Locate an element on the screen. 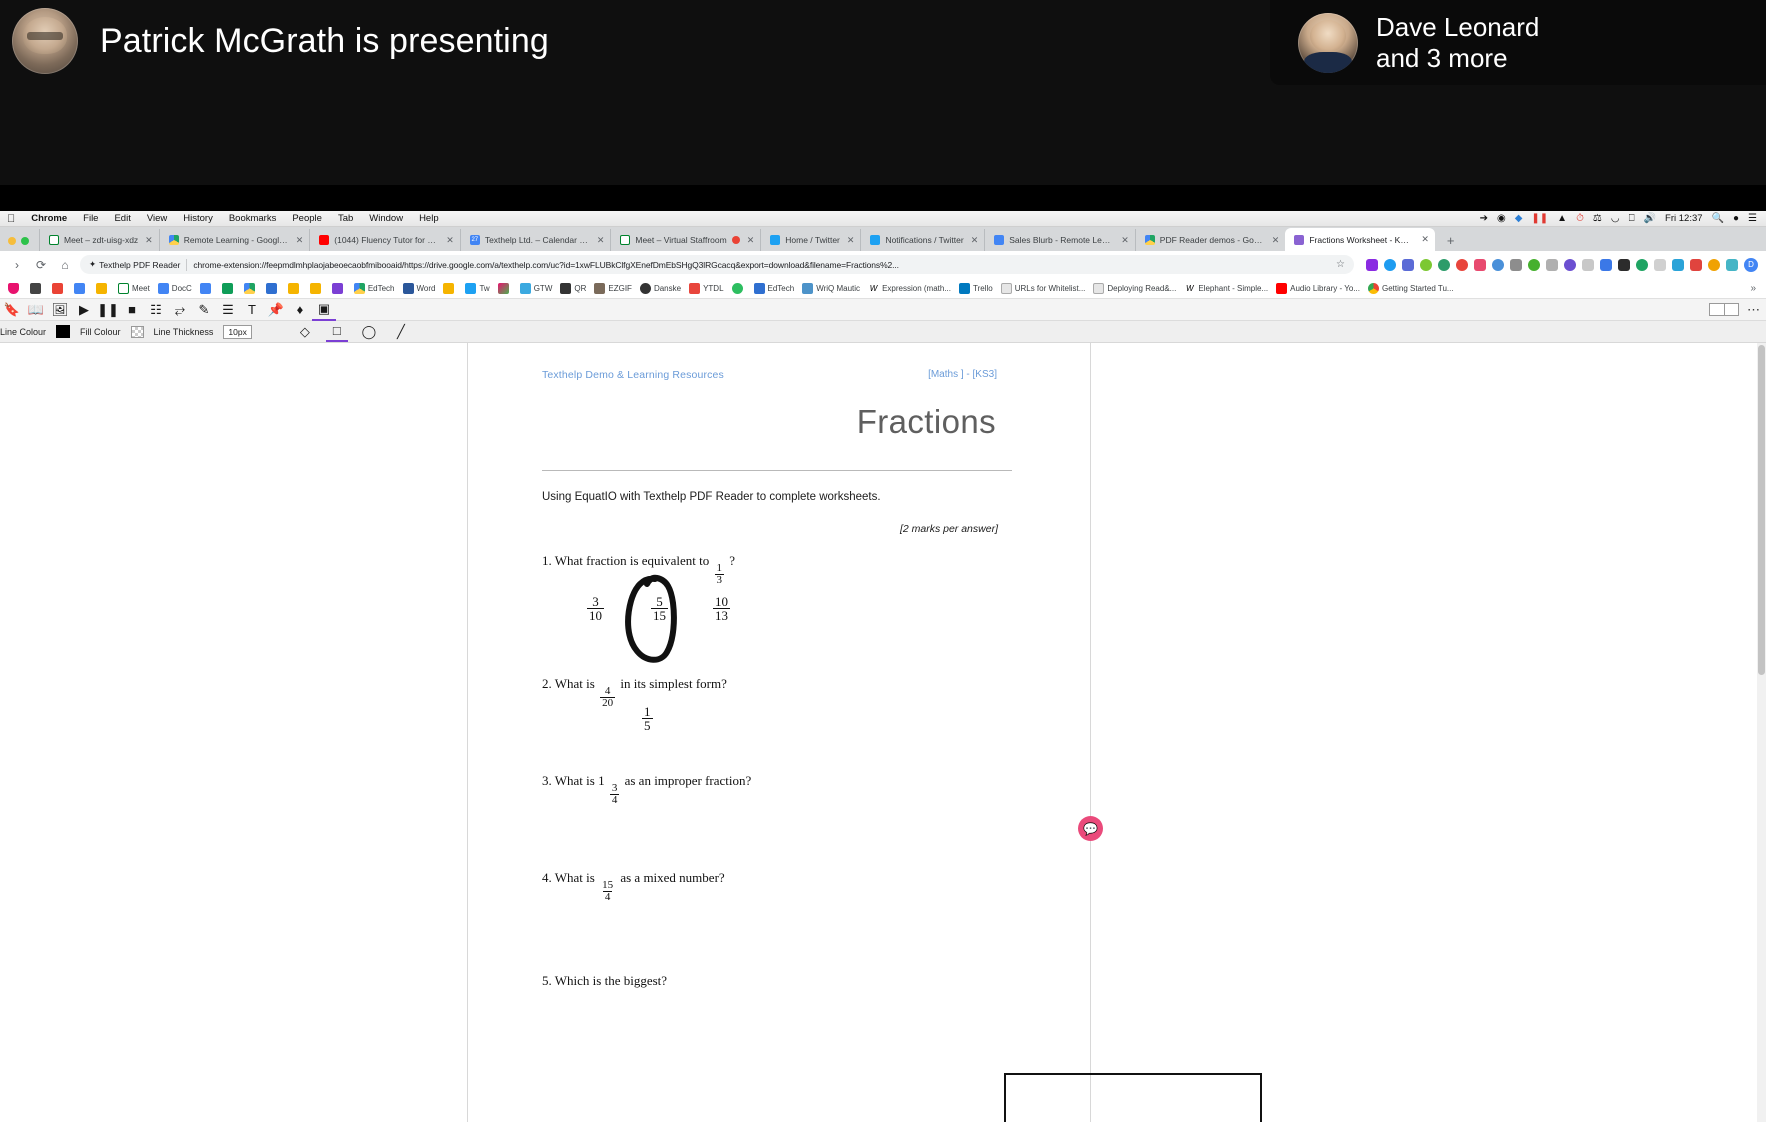  wifi-icon: ◡ is located at coordinates (1615, 218).